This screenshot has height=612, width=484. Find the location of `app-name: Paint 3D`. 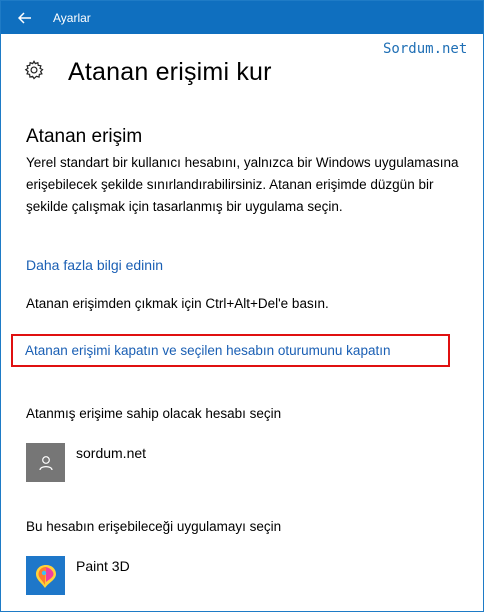

app-name: Paint 3D is located at coordinates (103, 566).